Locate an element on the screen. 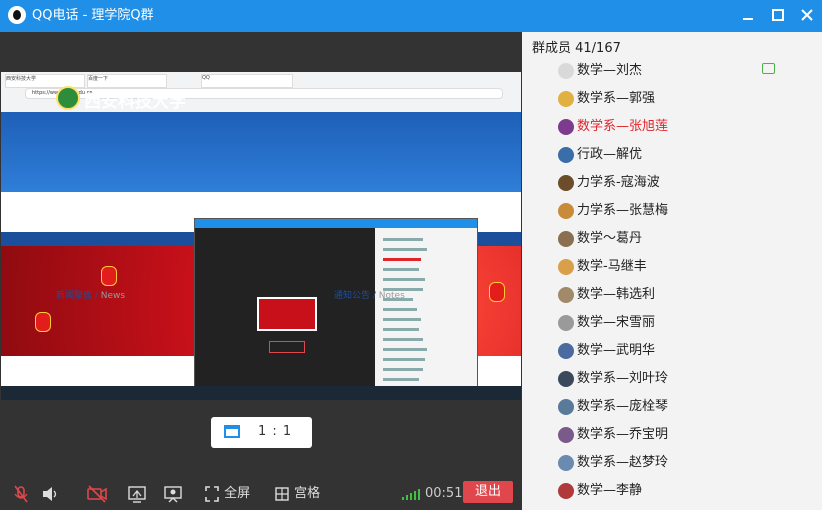 The height and width of the screenshot is (510, 822). member-item: 力学系—张慧梅 is located at coordinates (683, 211).